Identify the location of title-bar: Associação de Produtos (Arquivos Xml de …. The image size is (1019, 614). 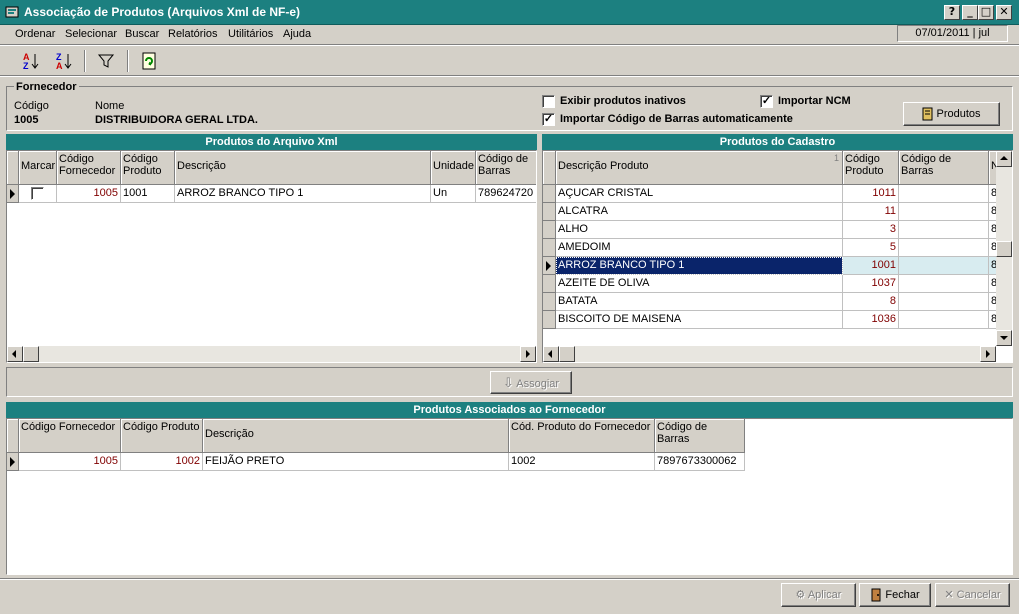
(509, 12).